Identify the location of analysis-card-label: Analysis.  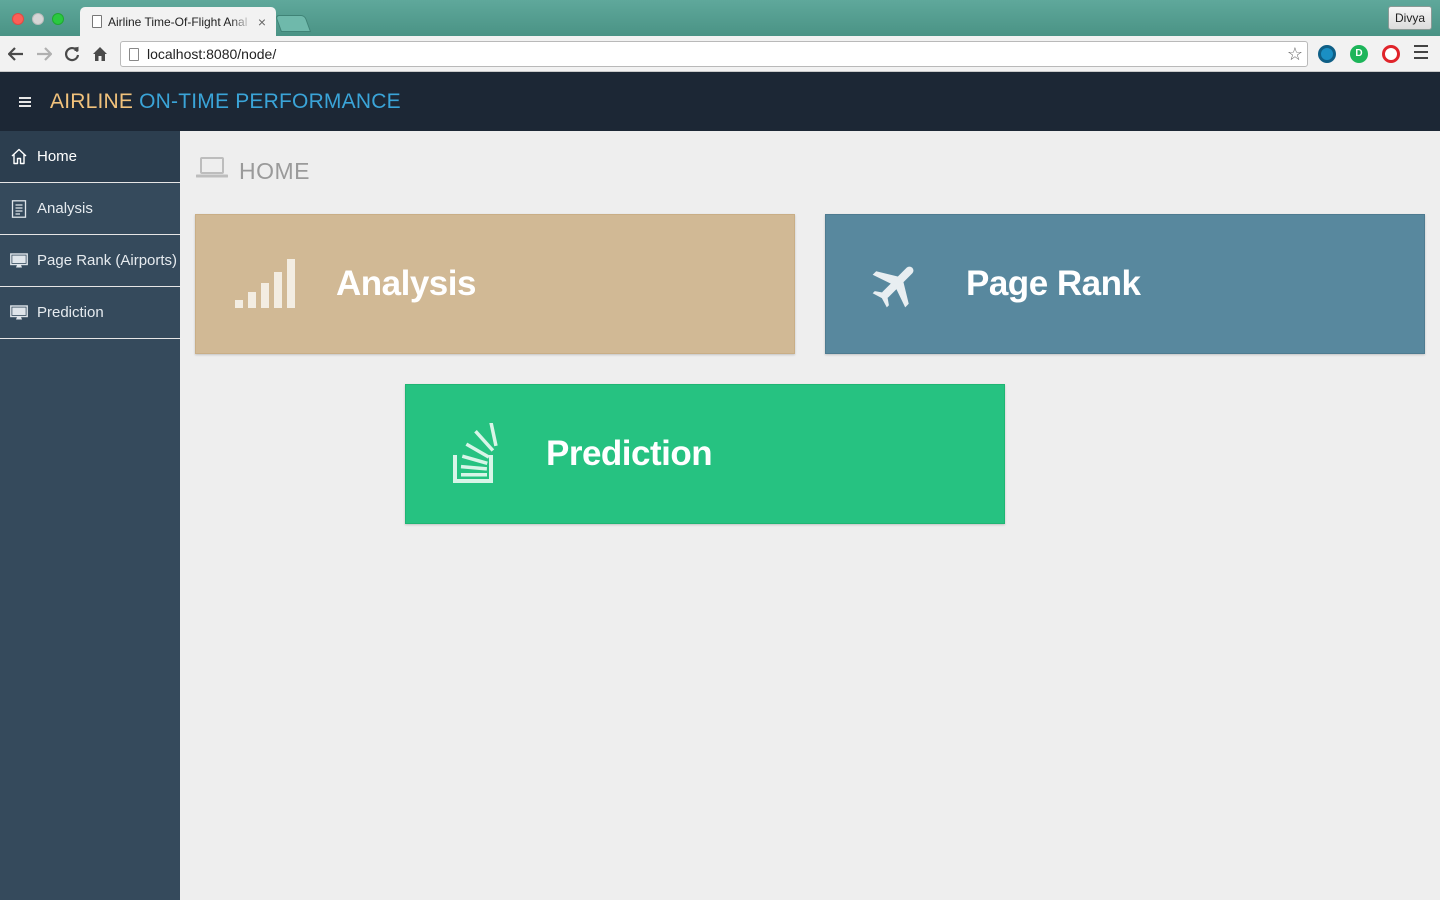
(406, 283).